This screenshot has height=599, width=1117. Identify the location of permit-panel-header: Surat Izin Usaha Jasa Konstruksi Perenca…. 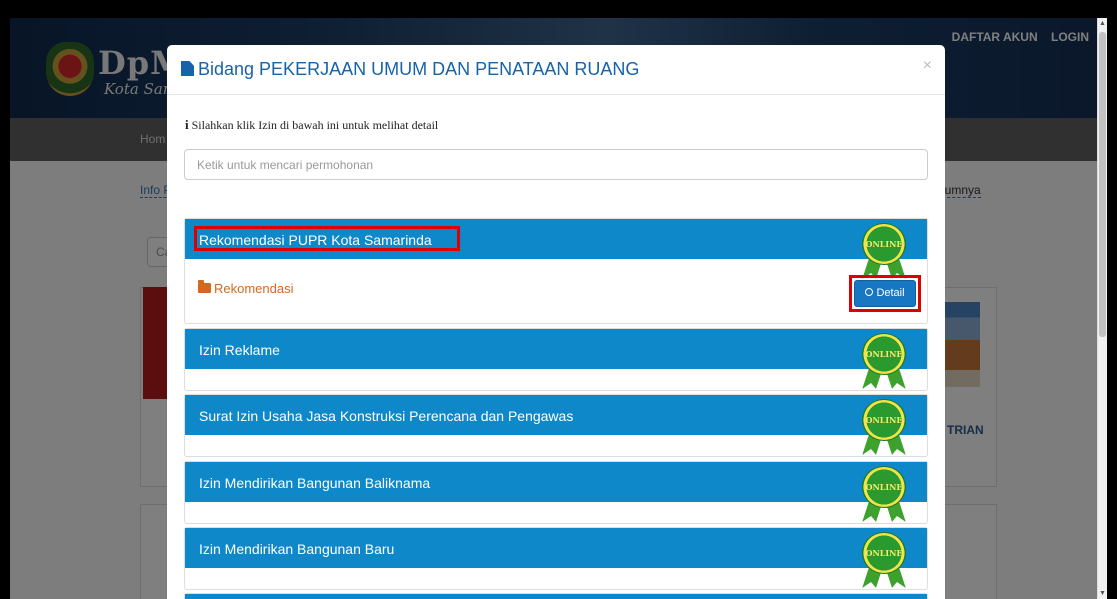
(556, 415).